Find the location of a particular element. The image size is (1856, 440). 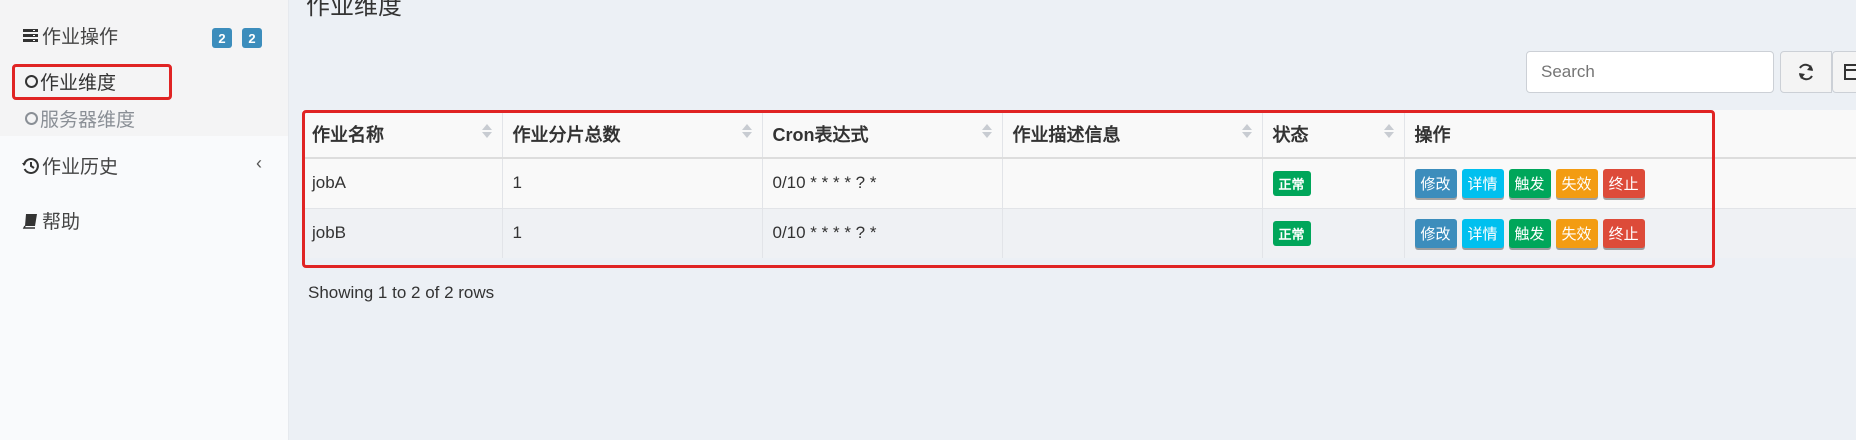

sidebar-item-job-history: 作业历史 is located at coordinates (70, 165).